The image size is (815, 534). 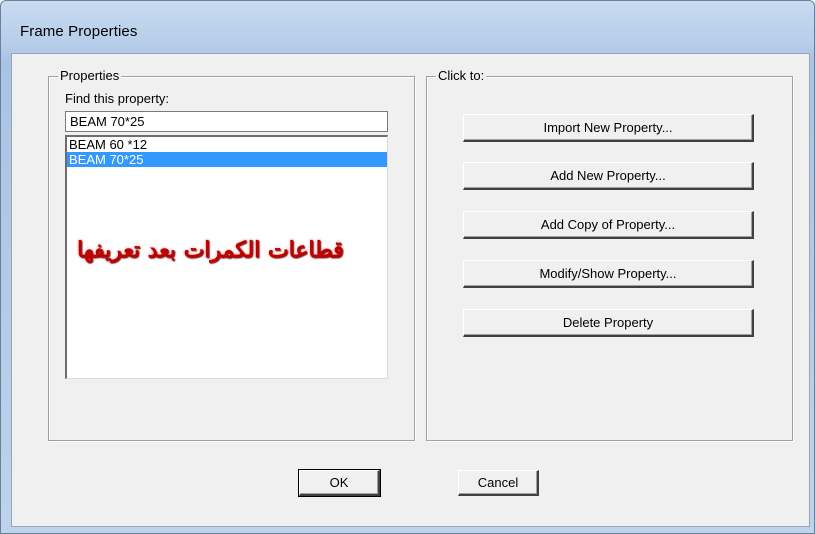 I want to click on find-property-input, so click(x=226, y=121).